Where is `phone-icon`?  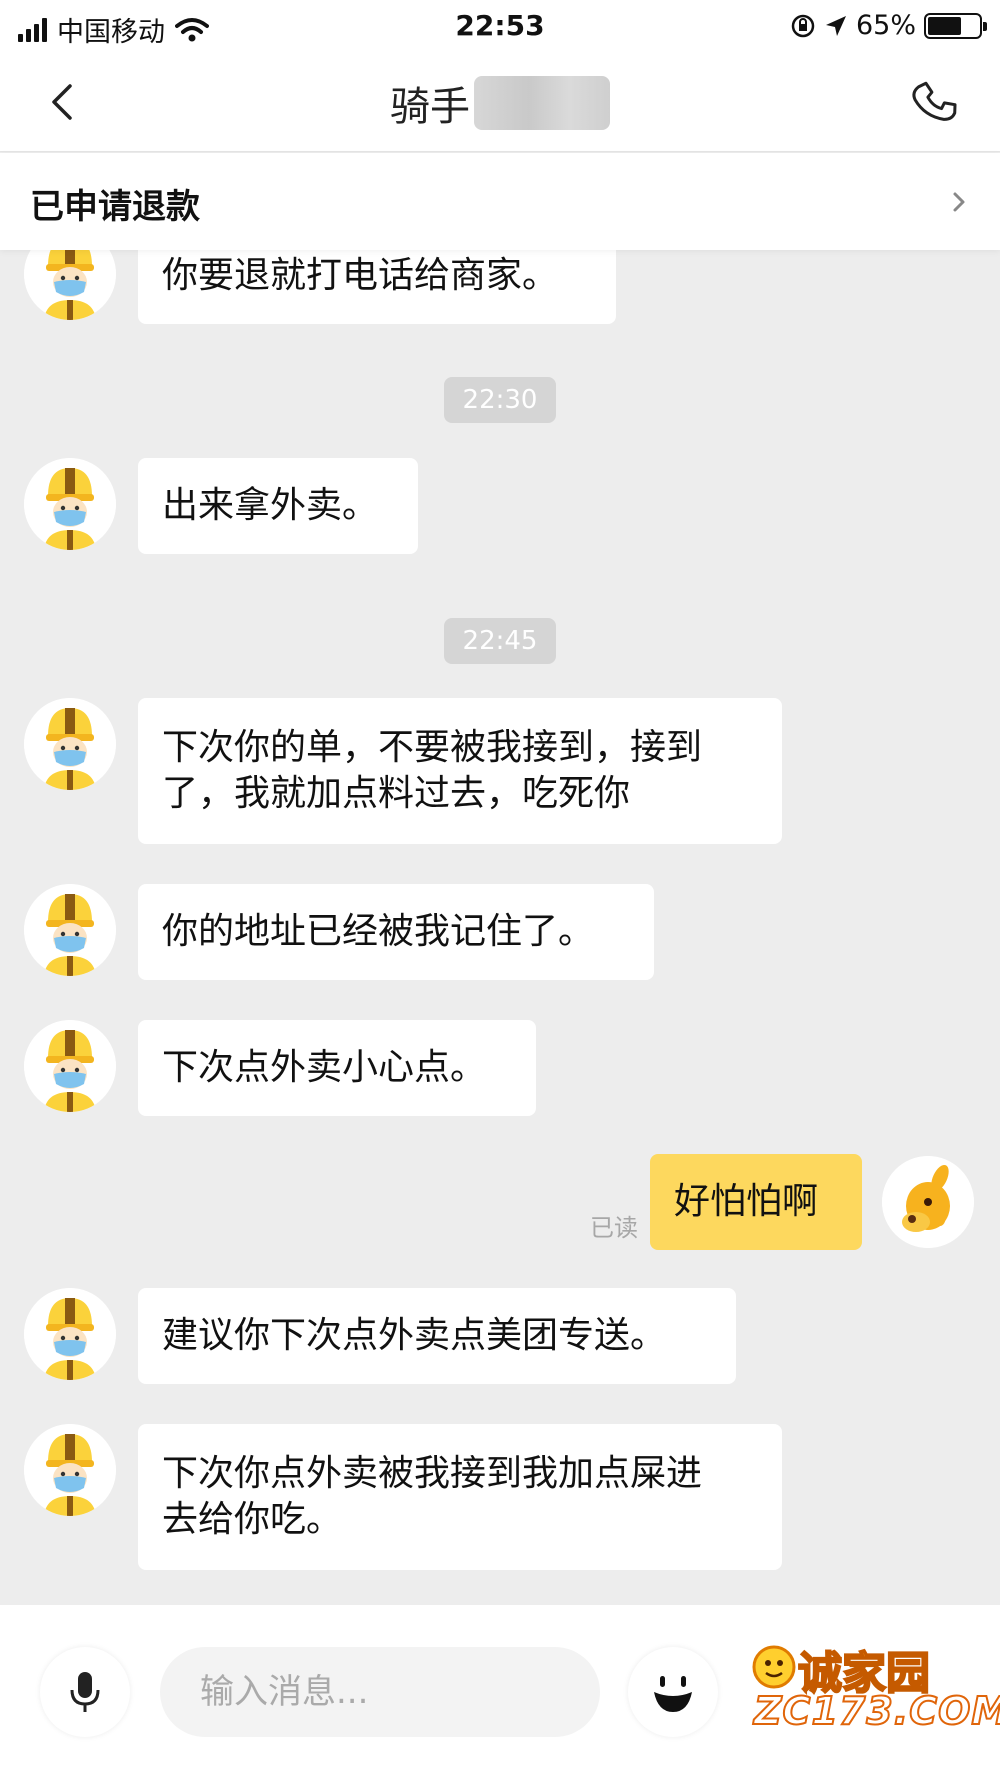 phone-icon is located at coordinates (934, 102).